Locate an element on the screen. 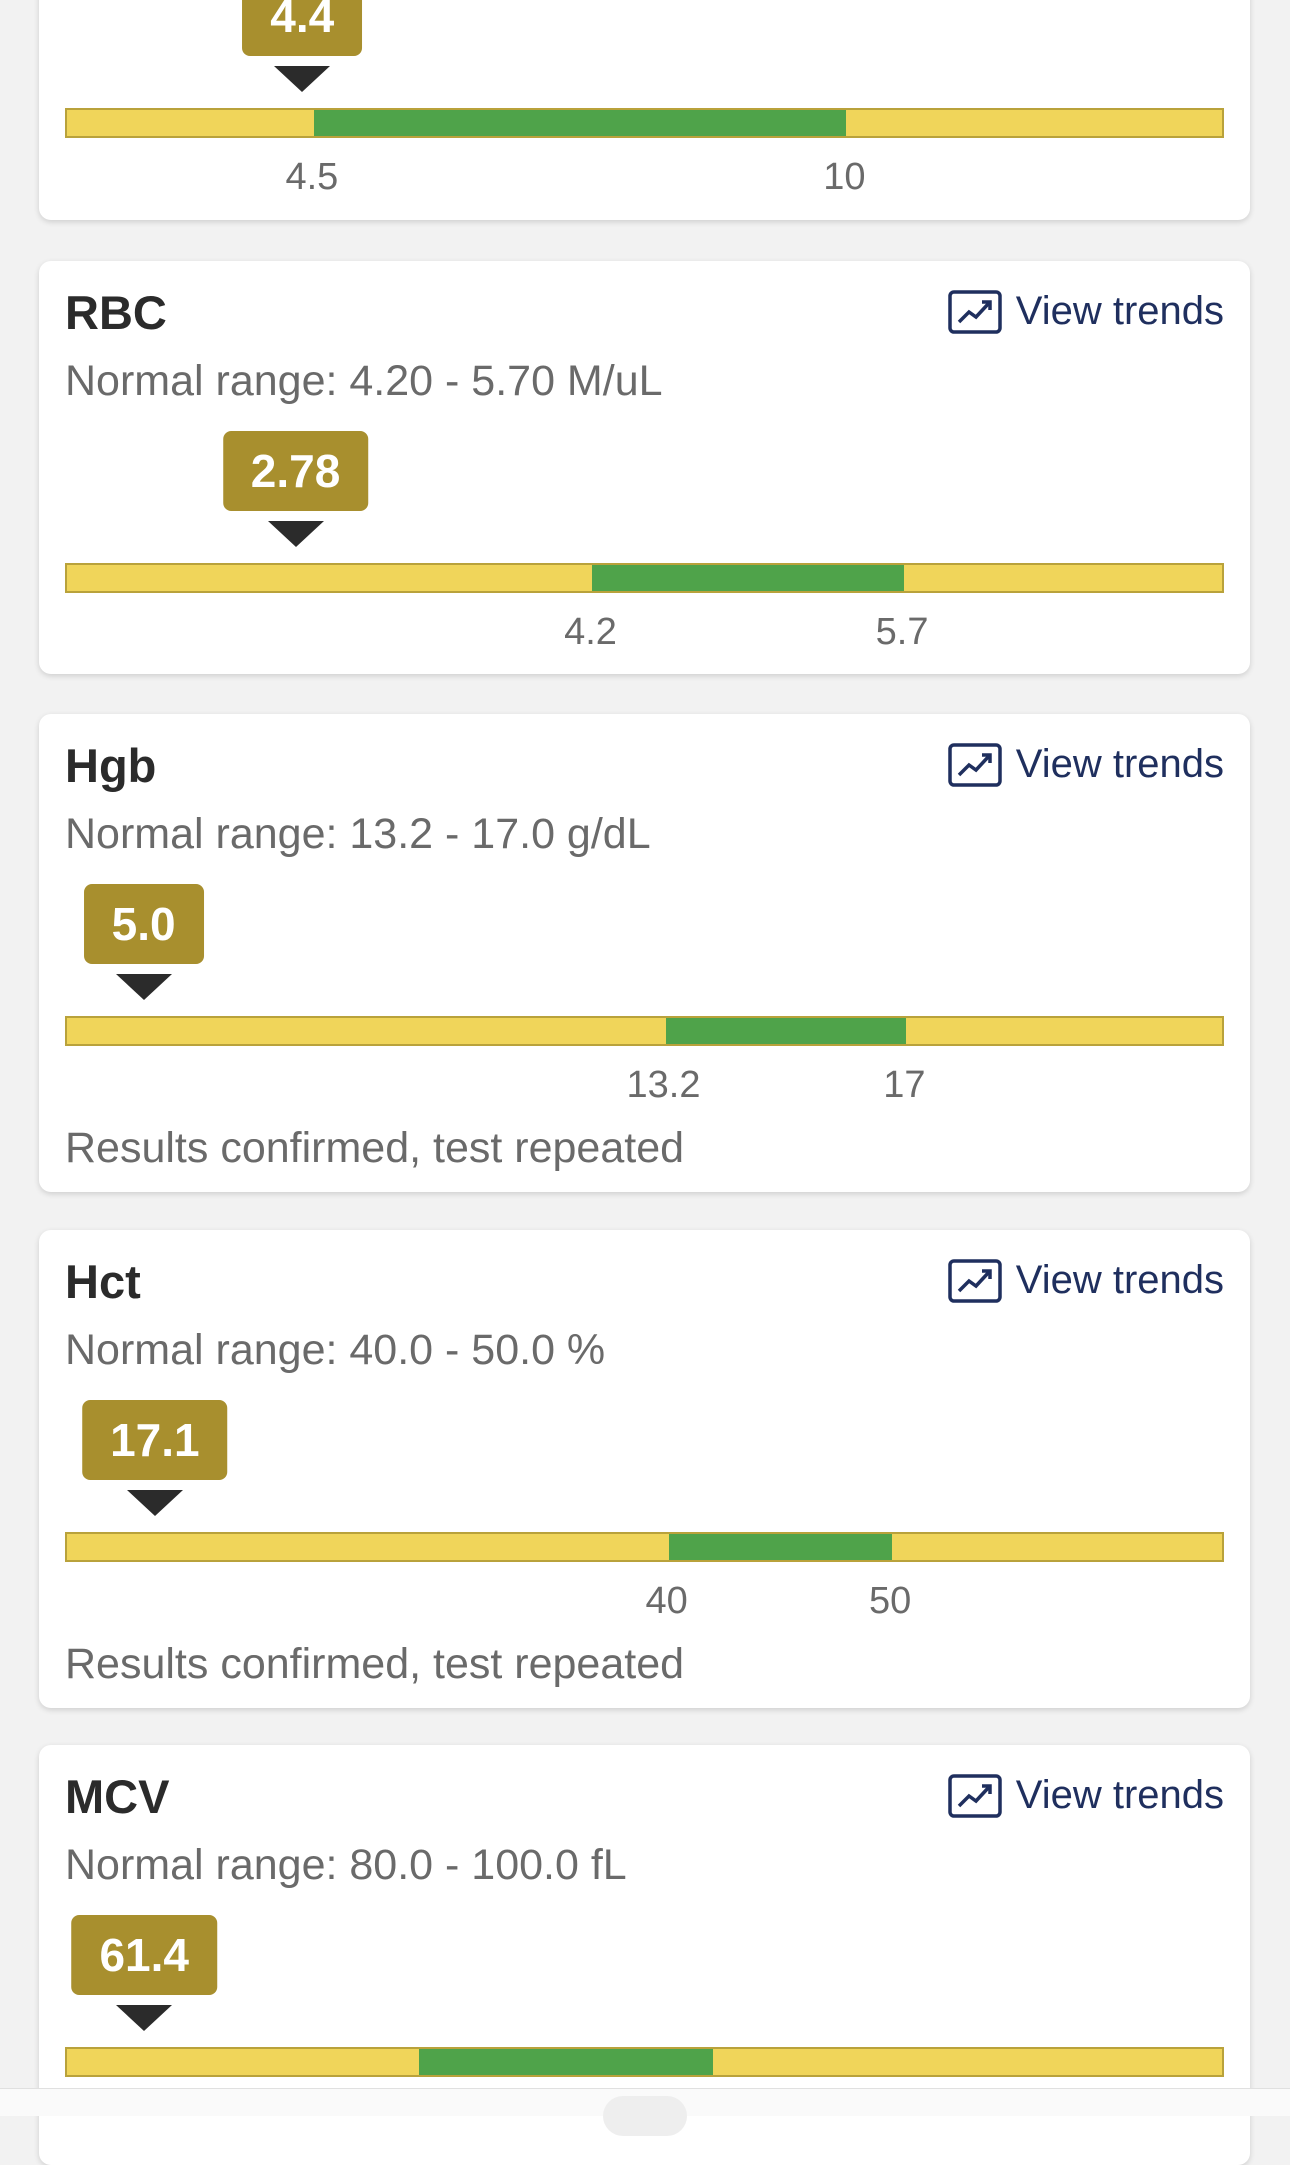  tick-label-high: 17 is located at coordinates (904, 1085).